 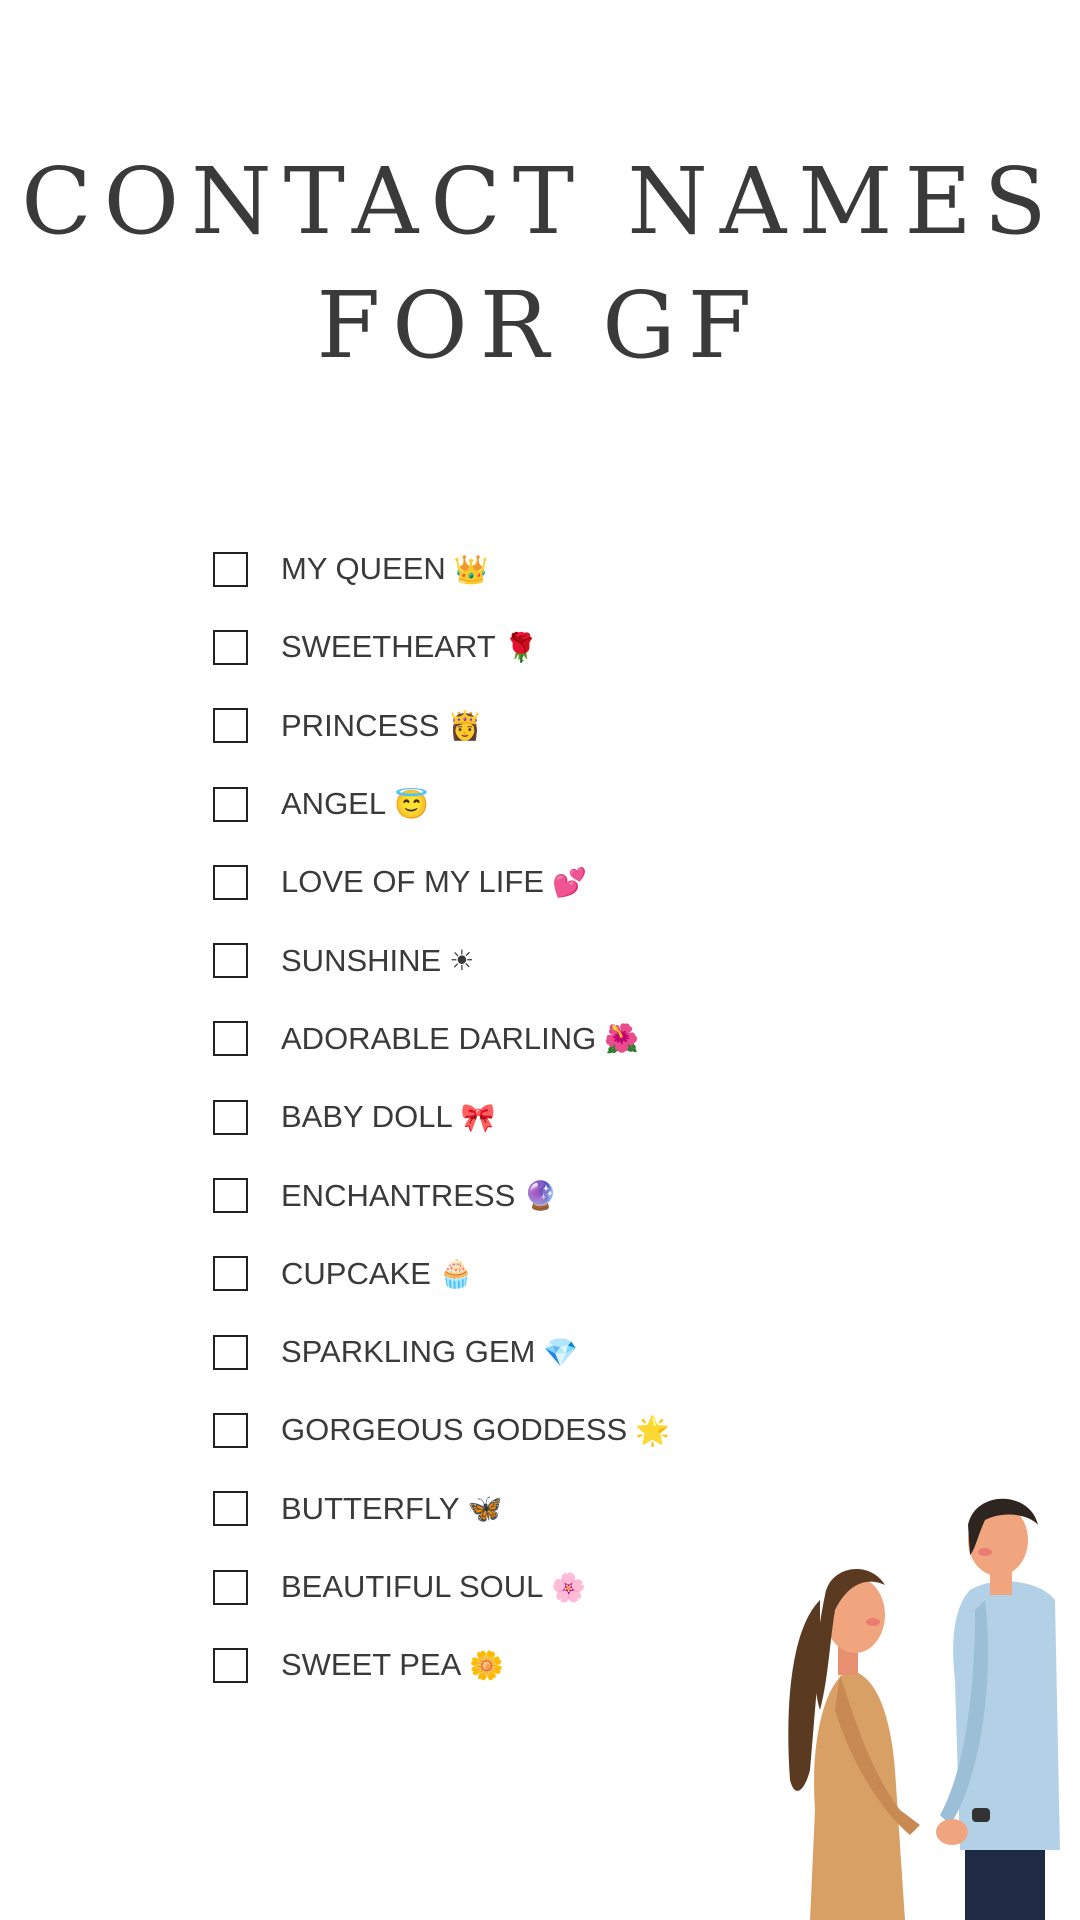 What do you see at coordinates (540, 201) in the screenshot?
I see `title-line-1: CONTACT NAMES` at bounding box center [540, 201].